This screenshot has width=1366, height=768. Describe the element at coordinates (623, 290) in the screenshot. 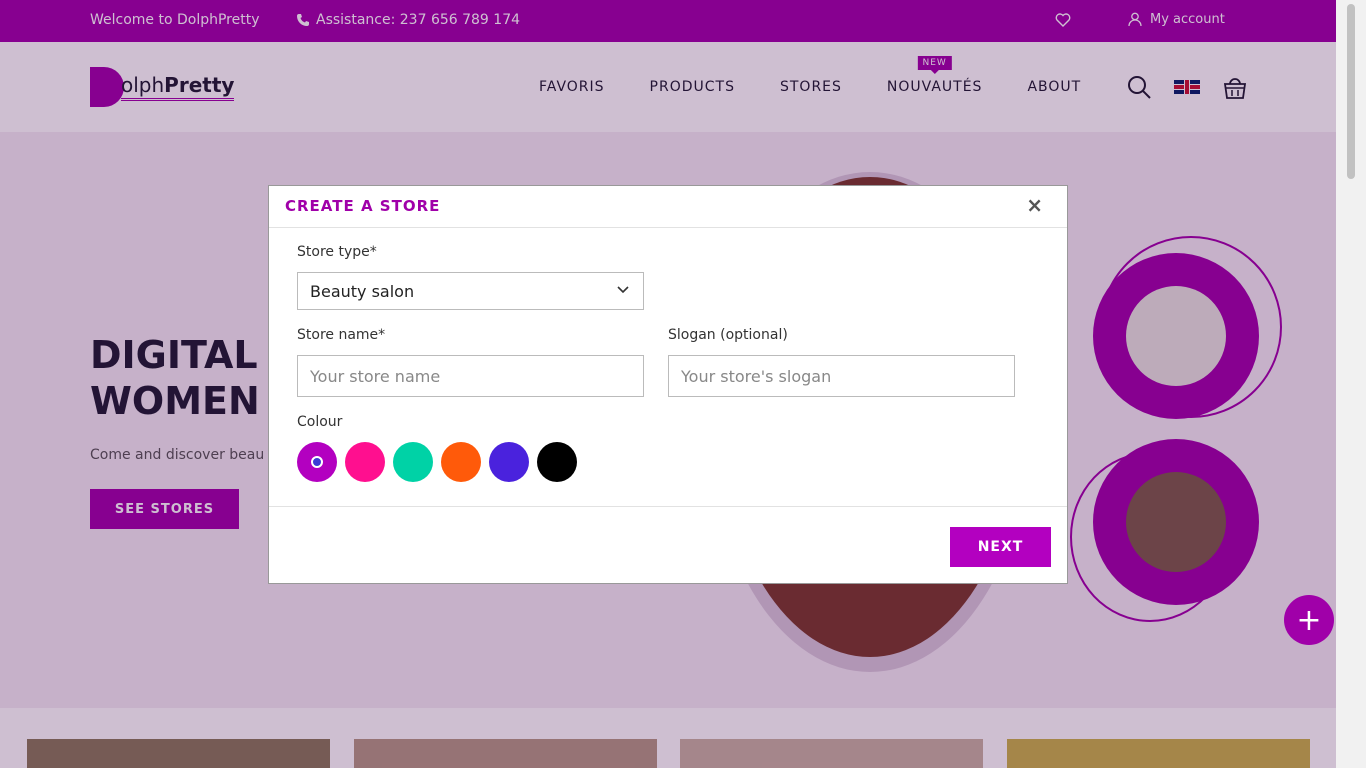

I see `chevron-down-icon` at that location.